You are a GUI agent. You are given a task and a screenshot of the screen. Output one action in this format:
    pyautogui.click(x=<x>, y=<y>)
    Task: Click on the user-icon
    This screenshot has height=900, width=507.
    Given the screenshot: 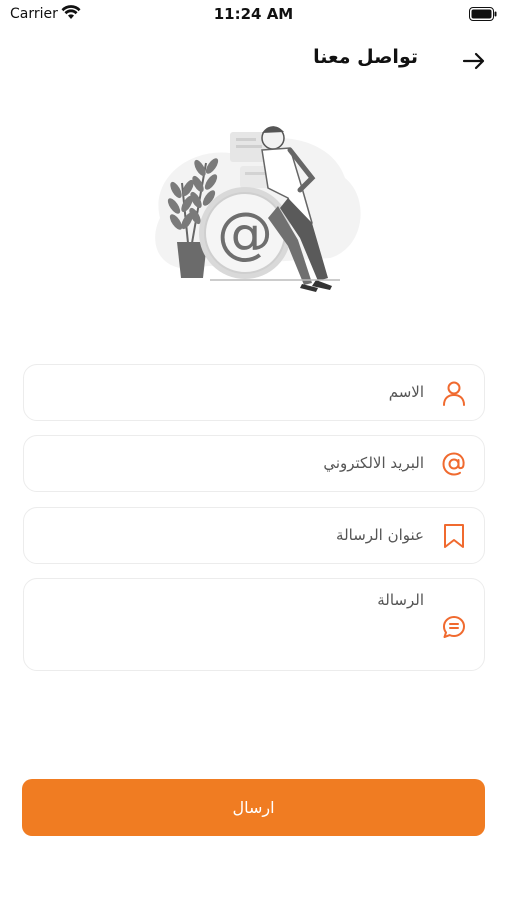 What is the action you would take?
    pyautogui.click(x=454, y=393)
    